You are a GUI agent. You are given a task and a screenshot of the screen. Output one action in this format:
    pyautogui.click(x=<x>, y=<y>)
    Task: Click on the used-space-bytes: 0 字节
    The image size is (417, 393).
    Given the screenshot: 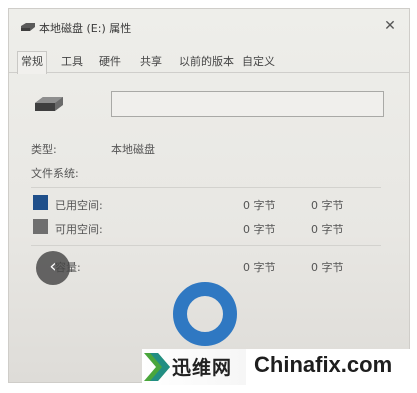 What is the action you would take?
    pyautogui.click(x=259, y=205)
    